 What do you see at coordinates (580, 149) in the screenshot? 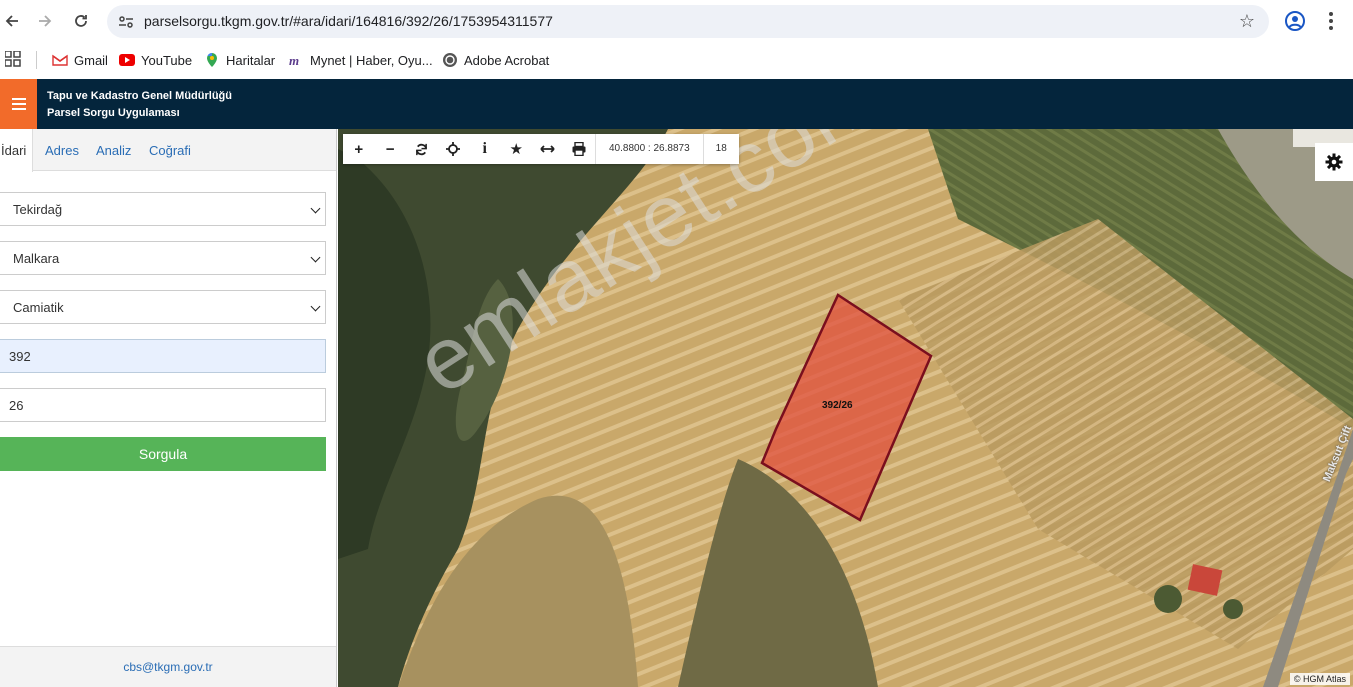
I see `print-icon` at bounding box center [580, 149].